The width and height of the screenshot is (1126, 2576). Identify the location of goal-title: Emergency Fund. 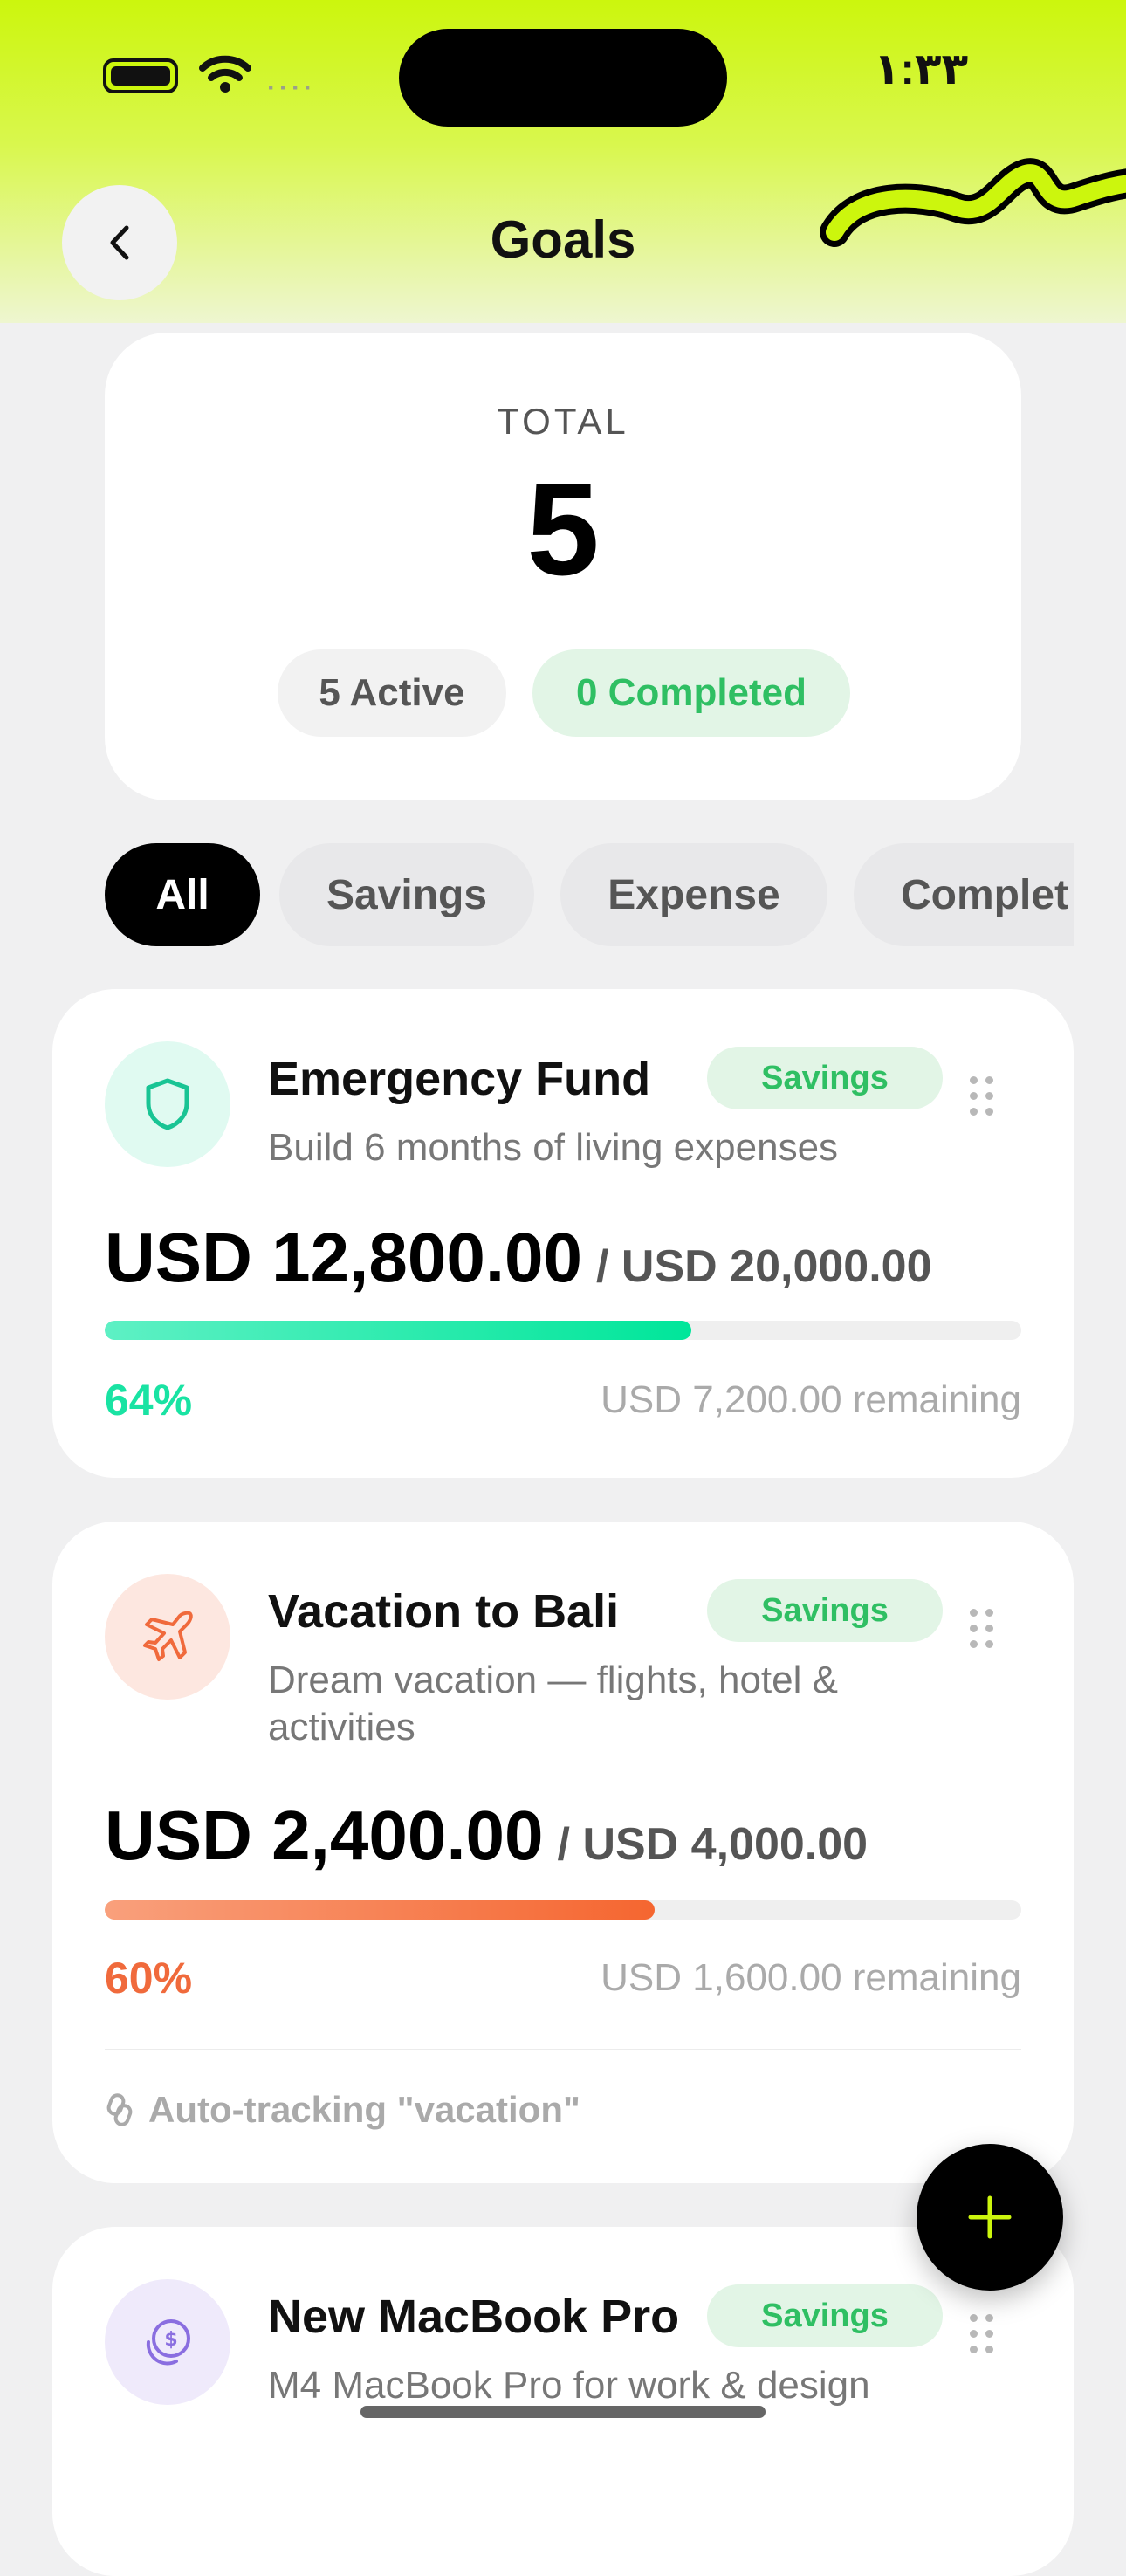
(459, 1079).